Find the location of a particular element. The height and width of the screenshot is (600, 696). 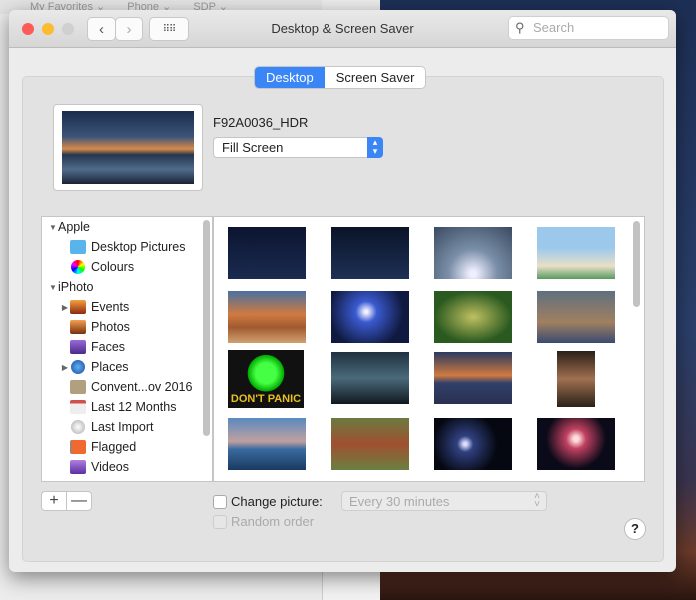

random-order-checkbox is located at coordinates (220, 522).